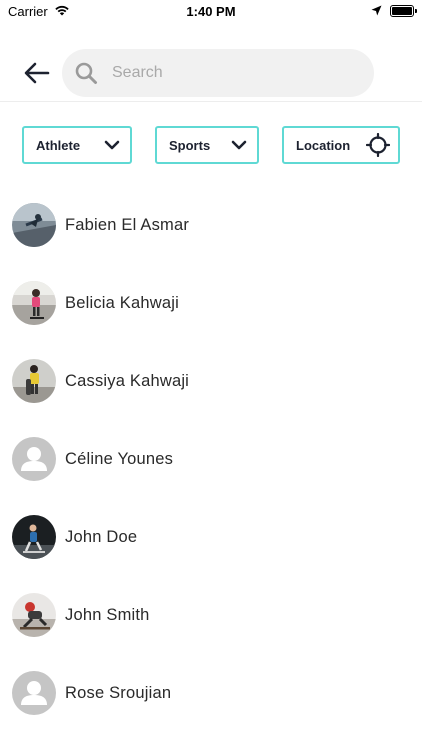 Image resolution: width=422 pixels, height=750 pixels. What do you see at coordinates (211, 615) in the screenshot?
I see `list-item: John Smith` at bounding box center [211, 615].